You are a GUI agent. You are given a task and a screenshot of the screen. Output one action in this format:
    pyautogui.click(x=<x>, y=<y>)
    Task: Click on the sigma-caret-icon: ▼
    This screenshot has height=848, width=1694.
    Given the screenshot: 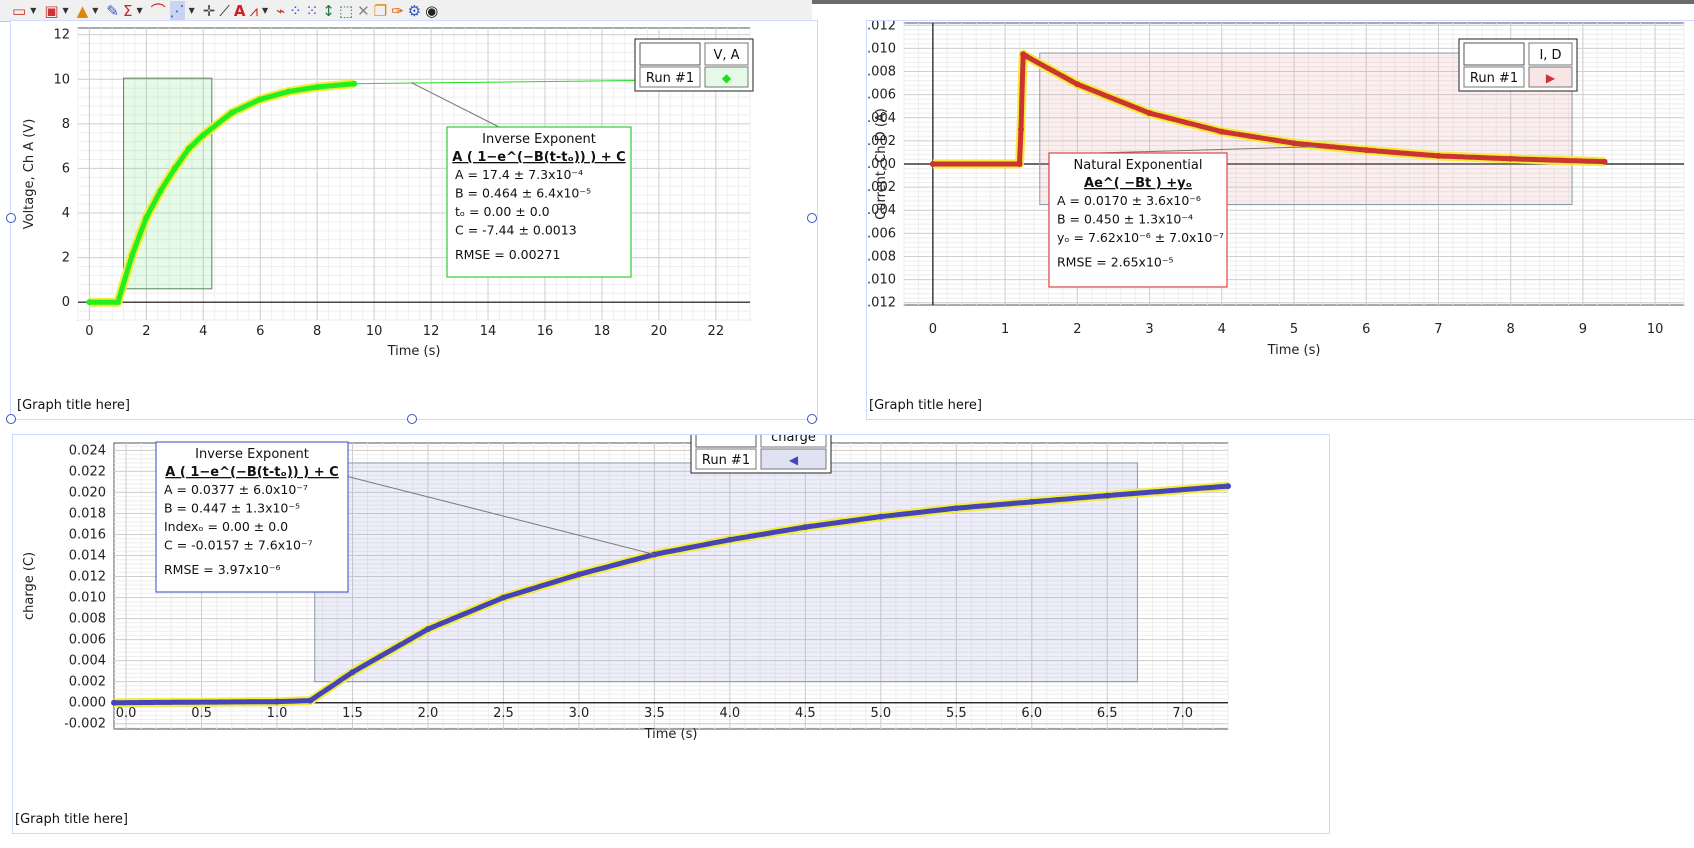 What is the action you would take?
    pyautogui.click(x=139, y=11)
    